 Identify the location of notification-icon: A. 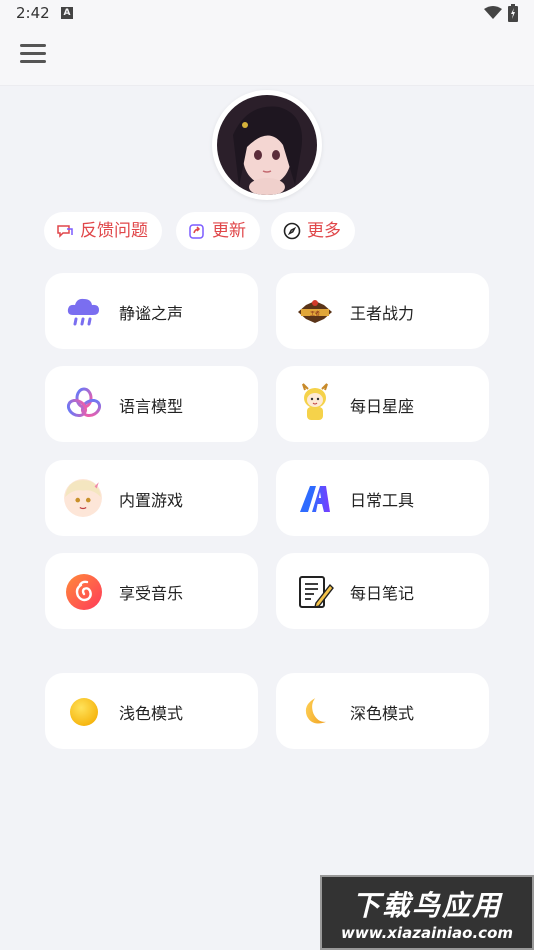
(67, 13).